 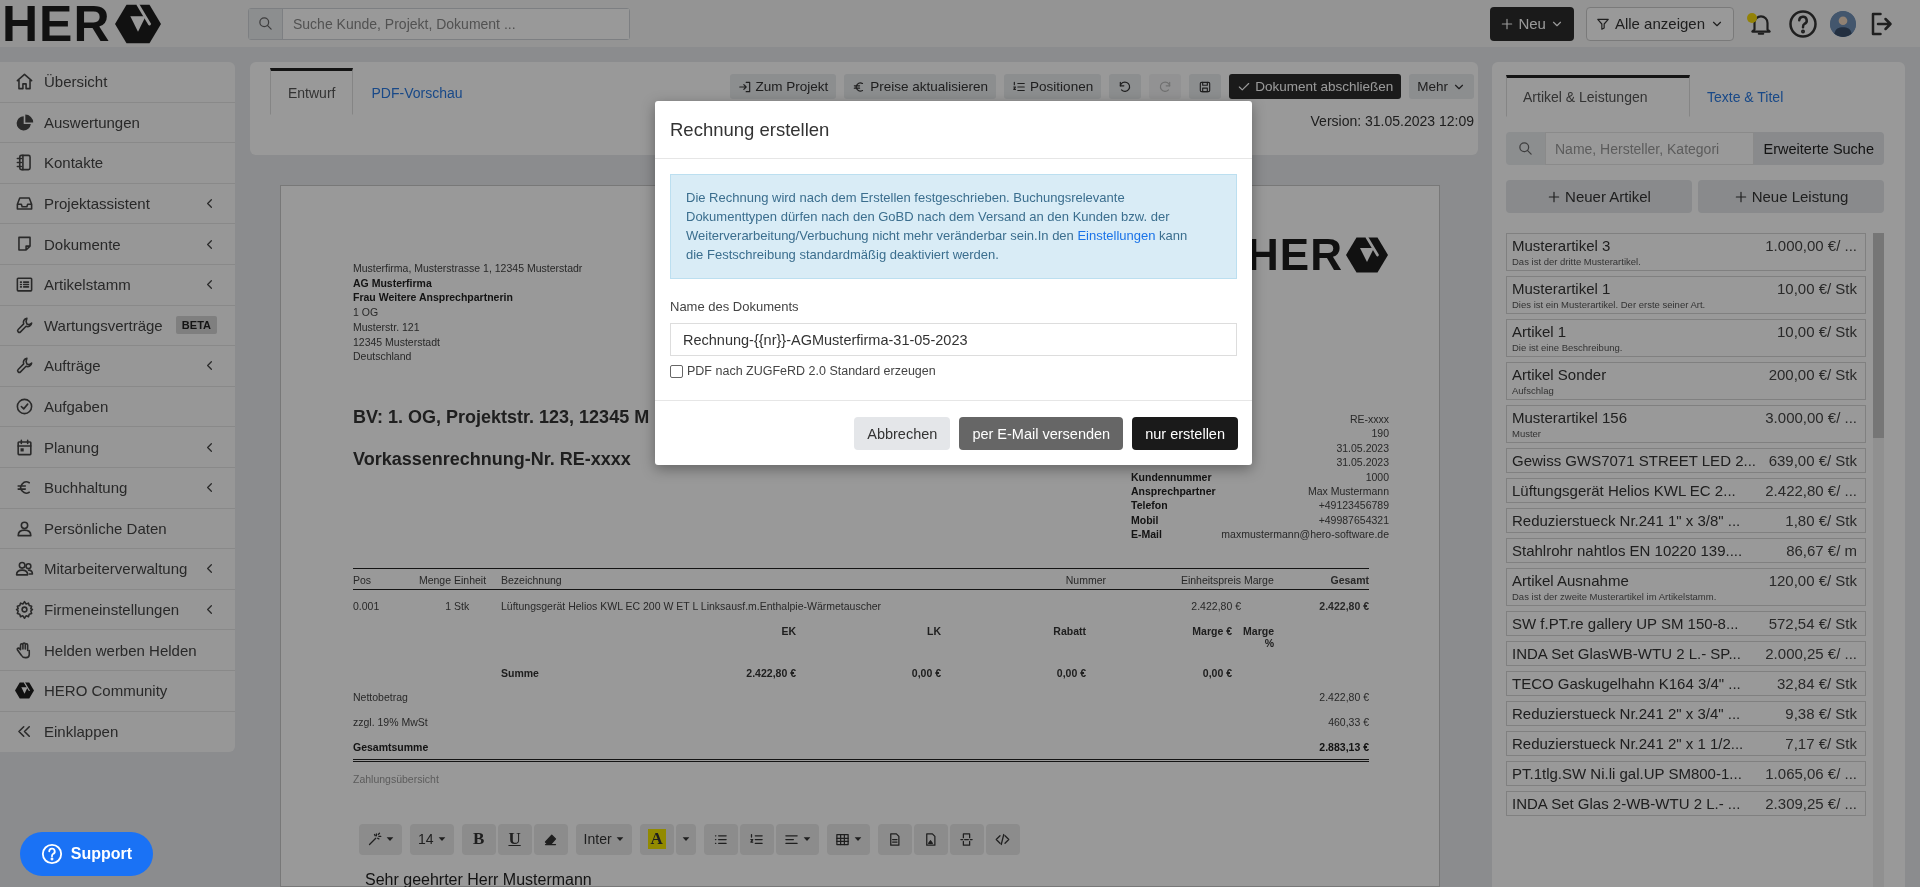 What do you see at coordinates (797, 839) in the screenshot?
I see `align-dropdown` at bounding box center [797, 839].